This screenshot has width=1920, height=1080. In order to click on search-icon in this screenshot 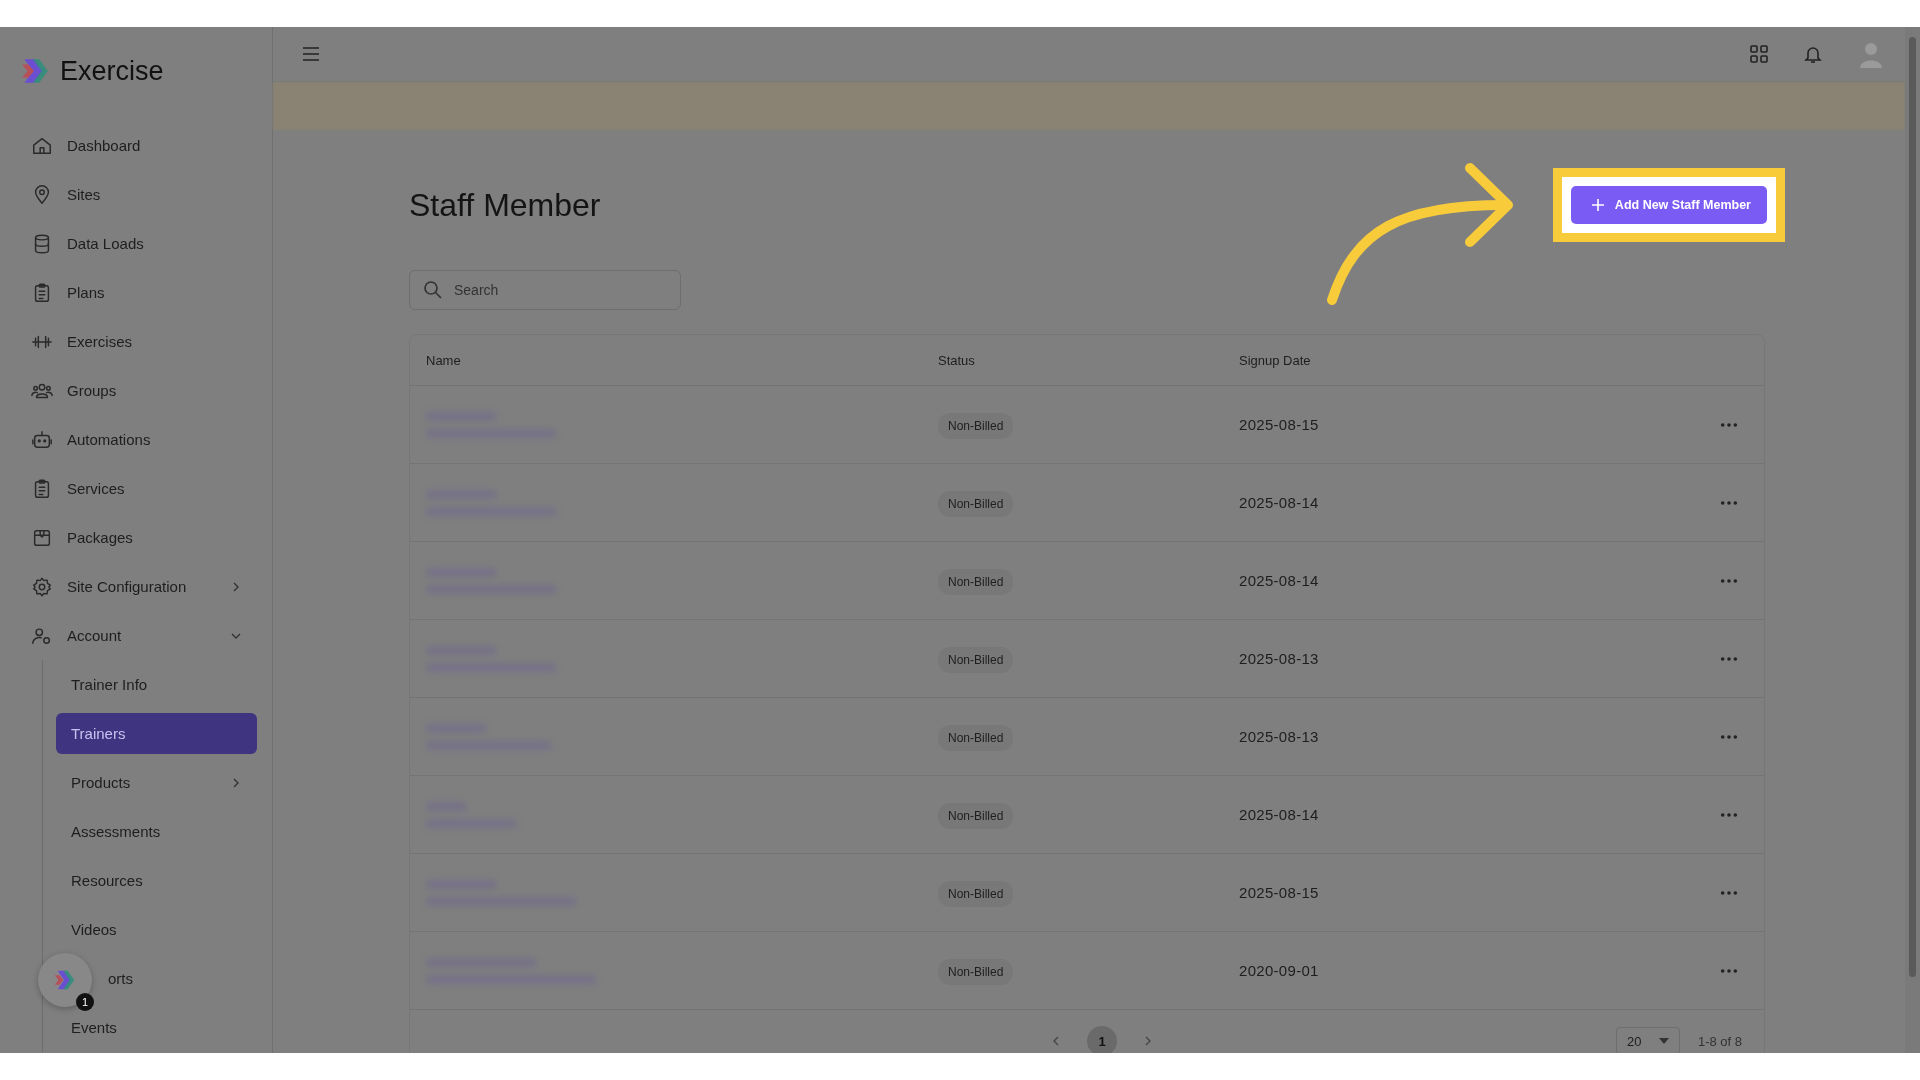, I will do `click(433, 290)`.